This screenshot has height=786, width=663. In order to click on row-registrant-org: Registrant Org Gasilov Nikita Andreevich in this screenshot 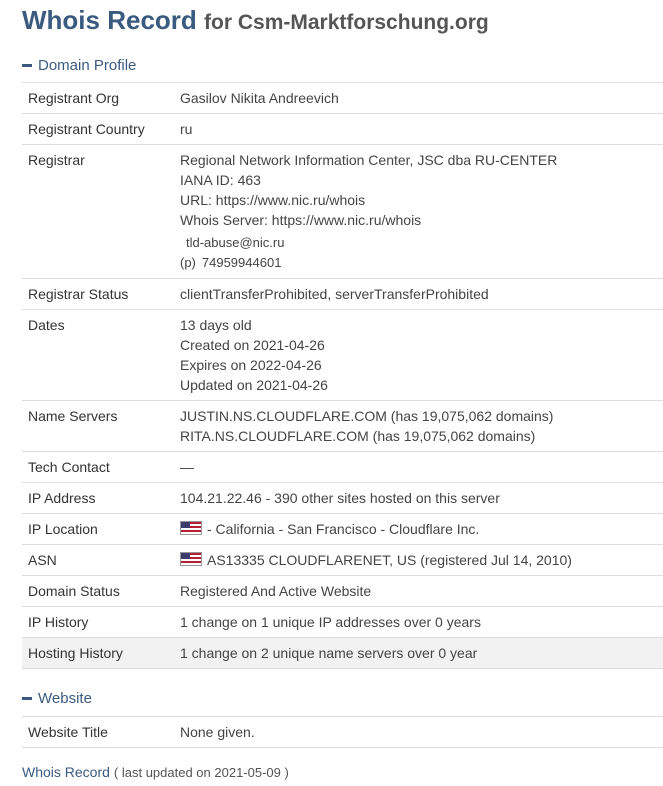, I will do `click(342, 98)`.